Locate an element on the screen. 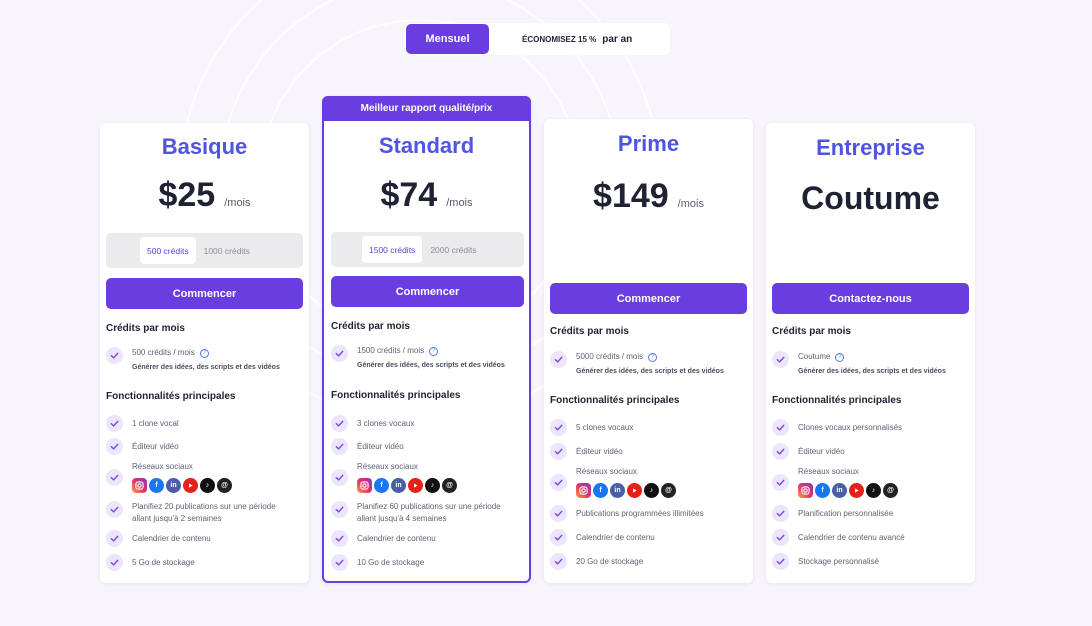 The image size is (1092, 626). credits-option: 2000 crédits is located at coordinates (453, 250).